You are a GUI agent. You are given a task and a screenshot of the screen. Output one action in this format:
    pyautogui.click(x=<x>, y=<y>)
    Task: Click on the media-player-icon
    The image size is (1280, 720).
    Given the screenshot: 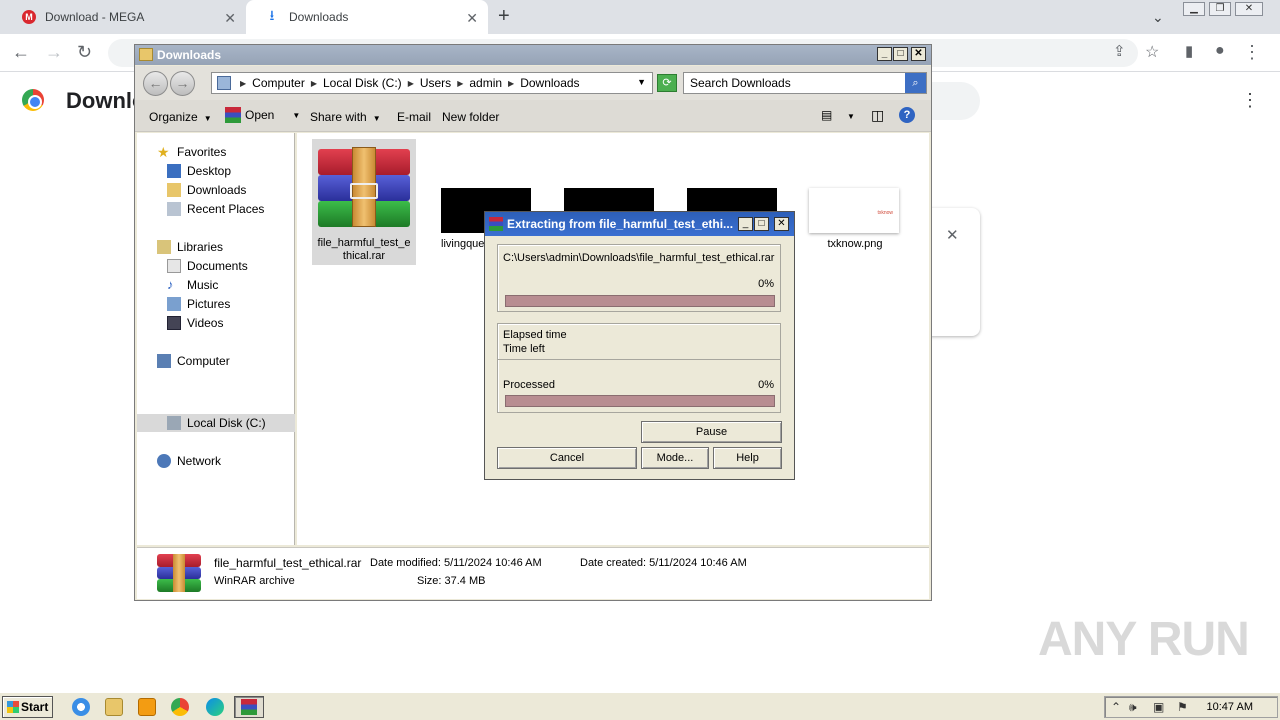 What is the action you would take?
    pyautogui.click(x=147, y=707)
    